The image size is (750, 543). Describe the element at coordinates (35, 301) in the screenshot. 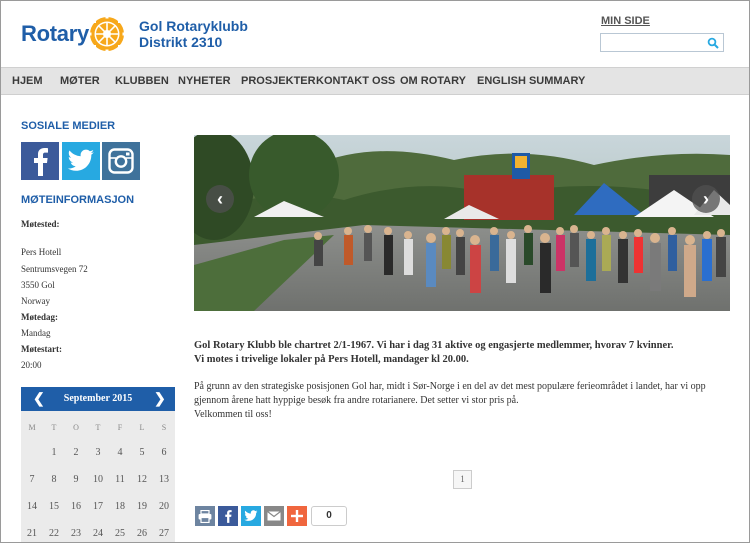

I see `venue-country: Norway` at that location.